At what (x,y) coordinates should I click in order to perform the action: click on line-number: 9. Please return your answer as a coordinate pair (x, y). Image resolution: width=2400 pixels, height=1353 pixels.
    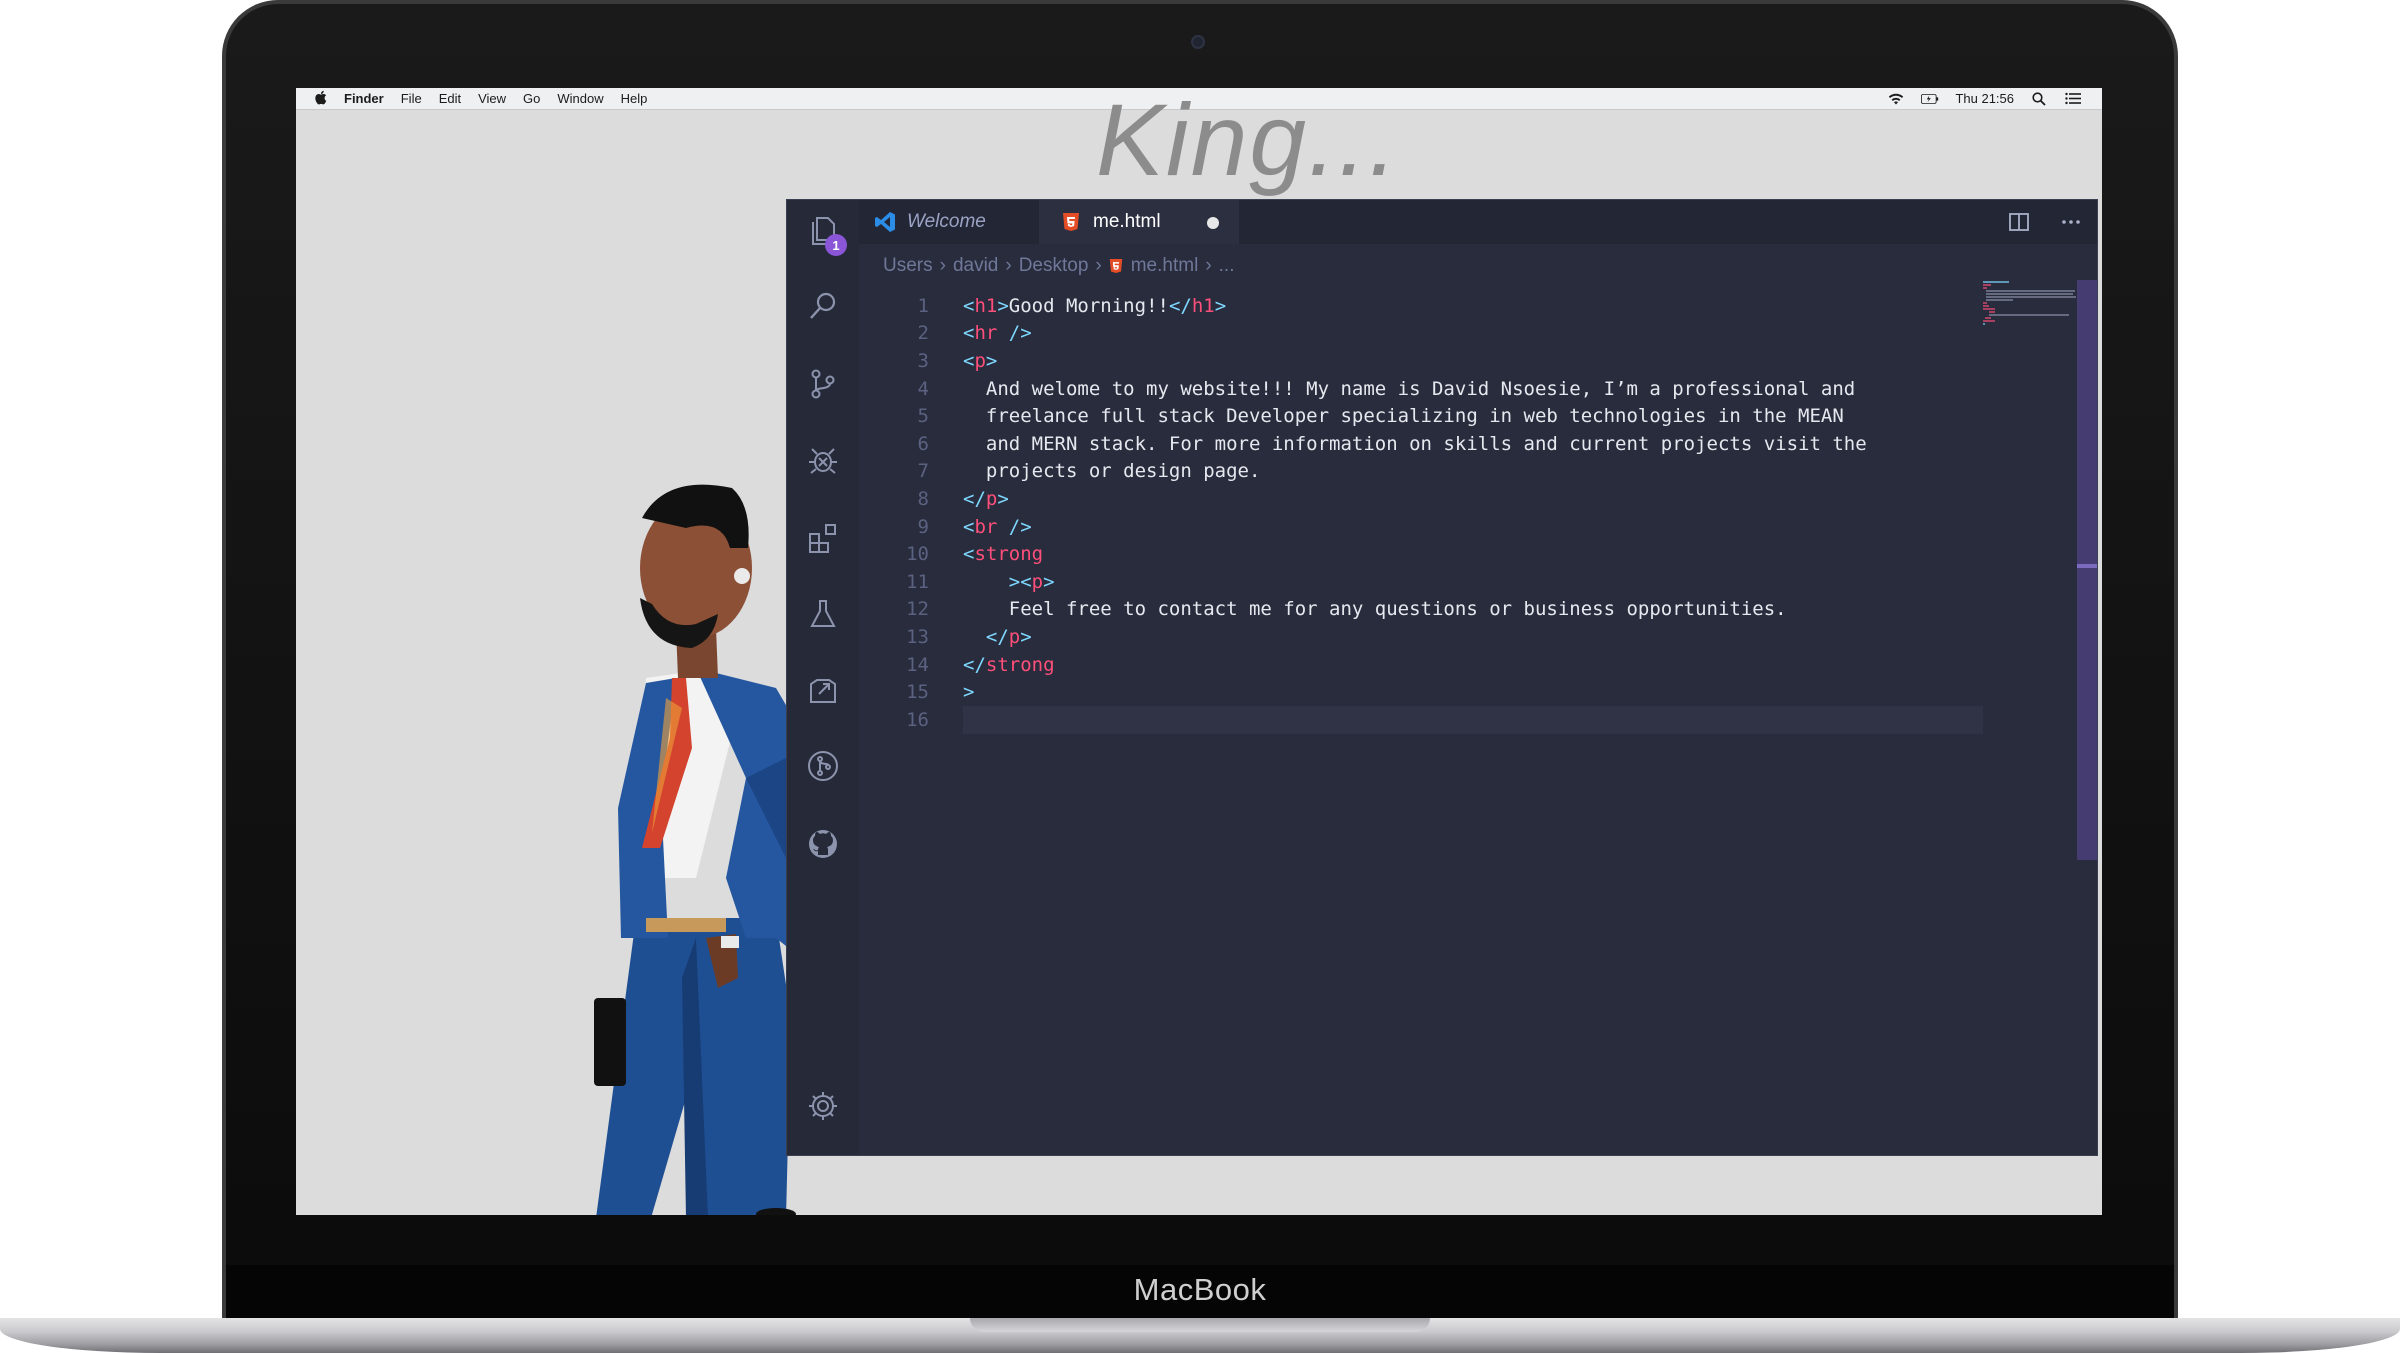
    Looking at the image, I should click on (923, 526).